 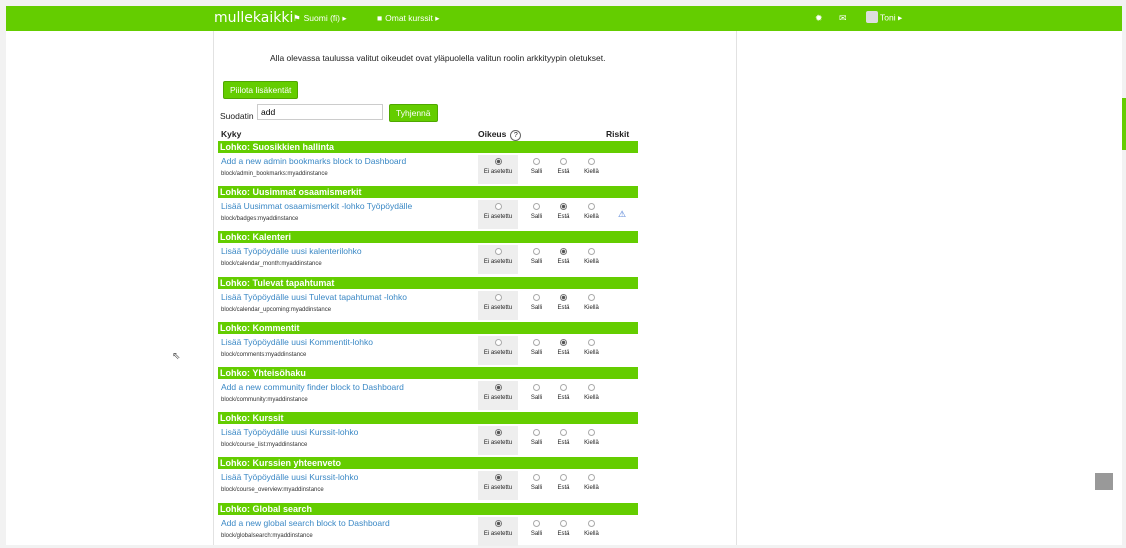 What do you see at coordinates (1124, 124) in the screenshot?
I see `scrollbar-thumb` at bounding box center [1124, 124].